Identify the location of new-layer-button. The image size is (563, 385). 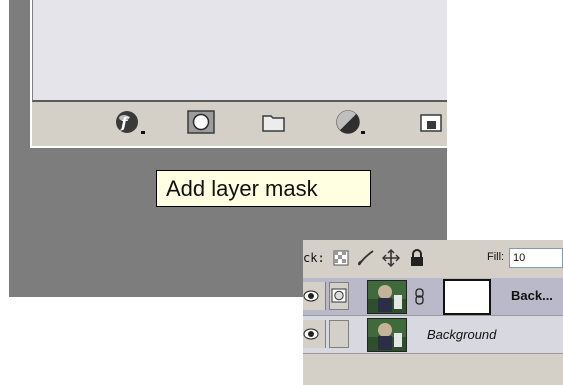
(432, 123).